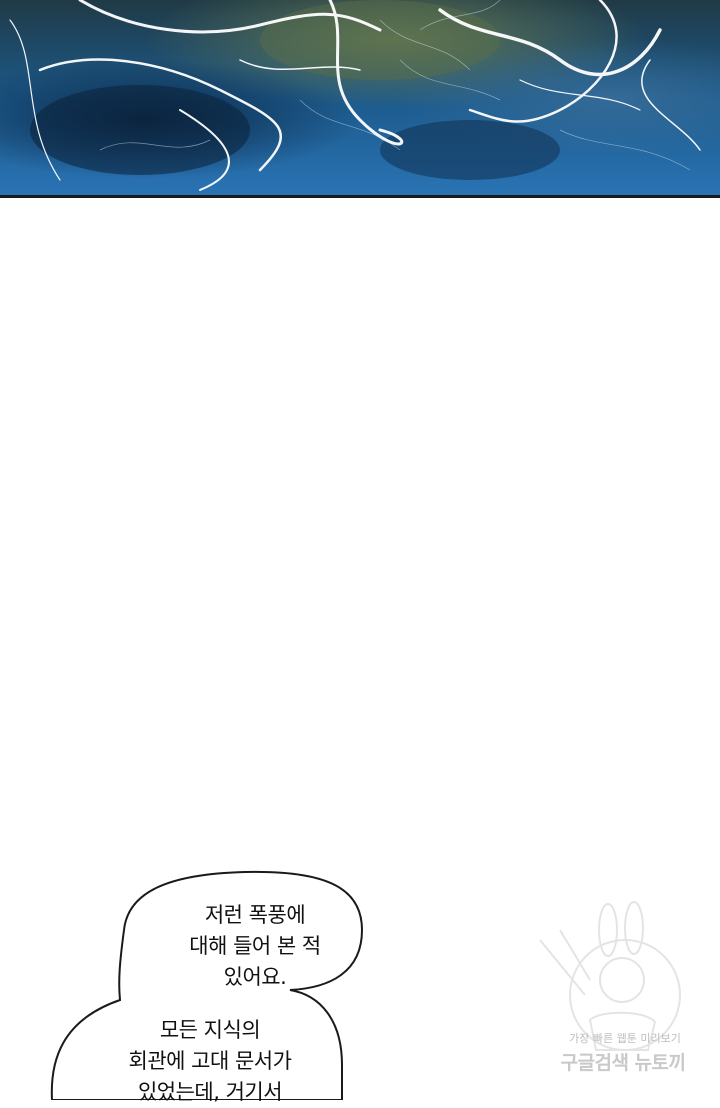  I want to click on bubble-line: 회관에 고대 문서가, so click(210, 1061).